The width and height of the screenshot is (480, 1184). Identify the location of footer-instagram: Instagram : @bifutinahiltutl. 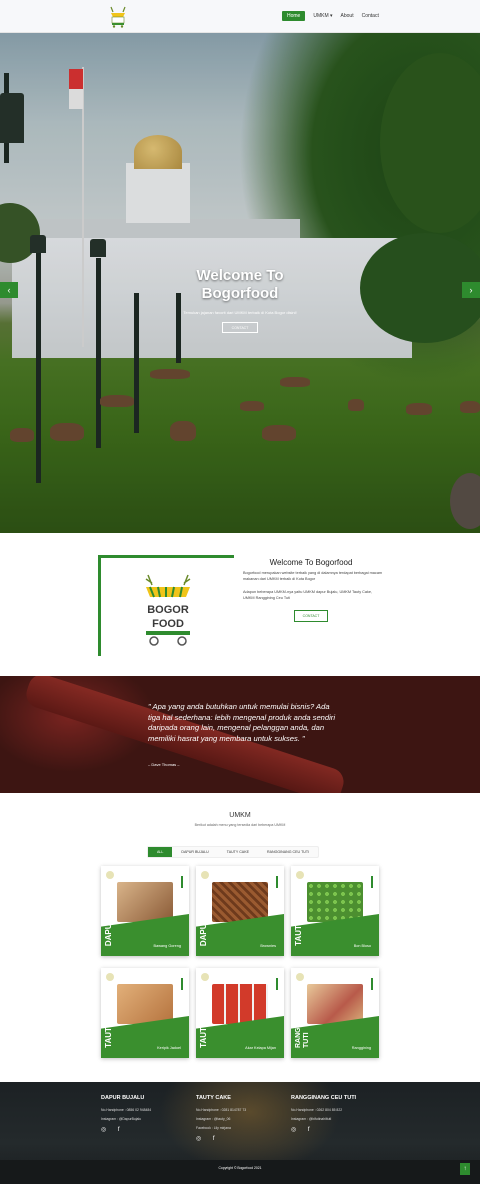
(346, 1119).